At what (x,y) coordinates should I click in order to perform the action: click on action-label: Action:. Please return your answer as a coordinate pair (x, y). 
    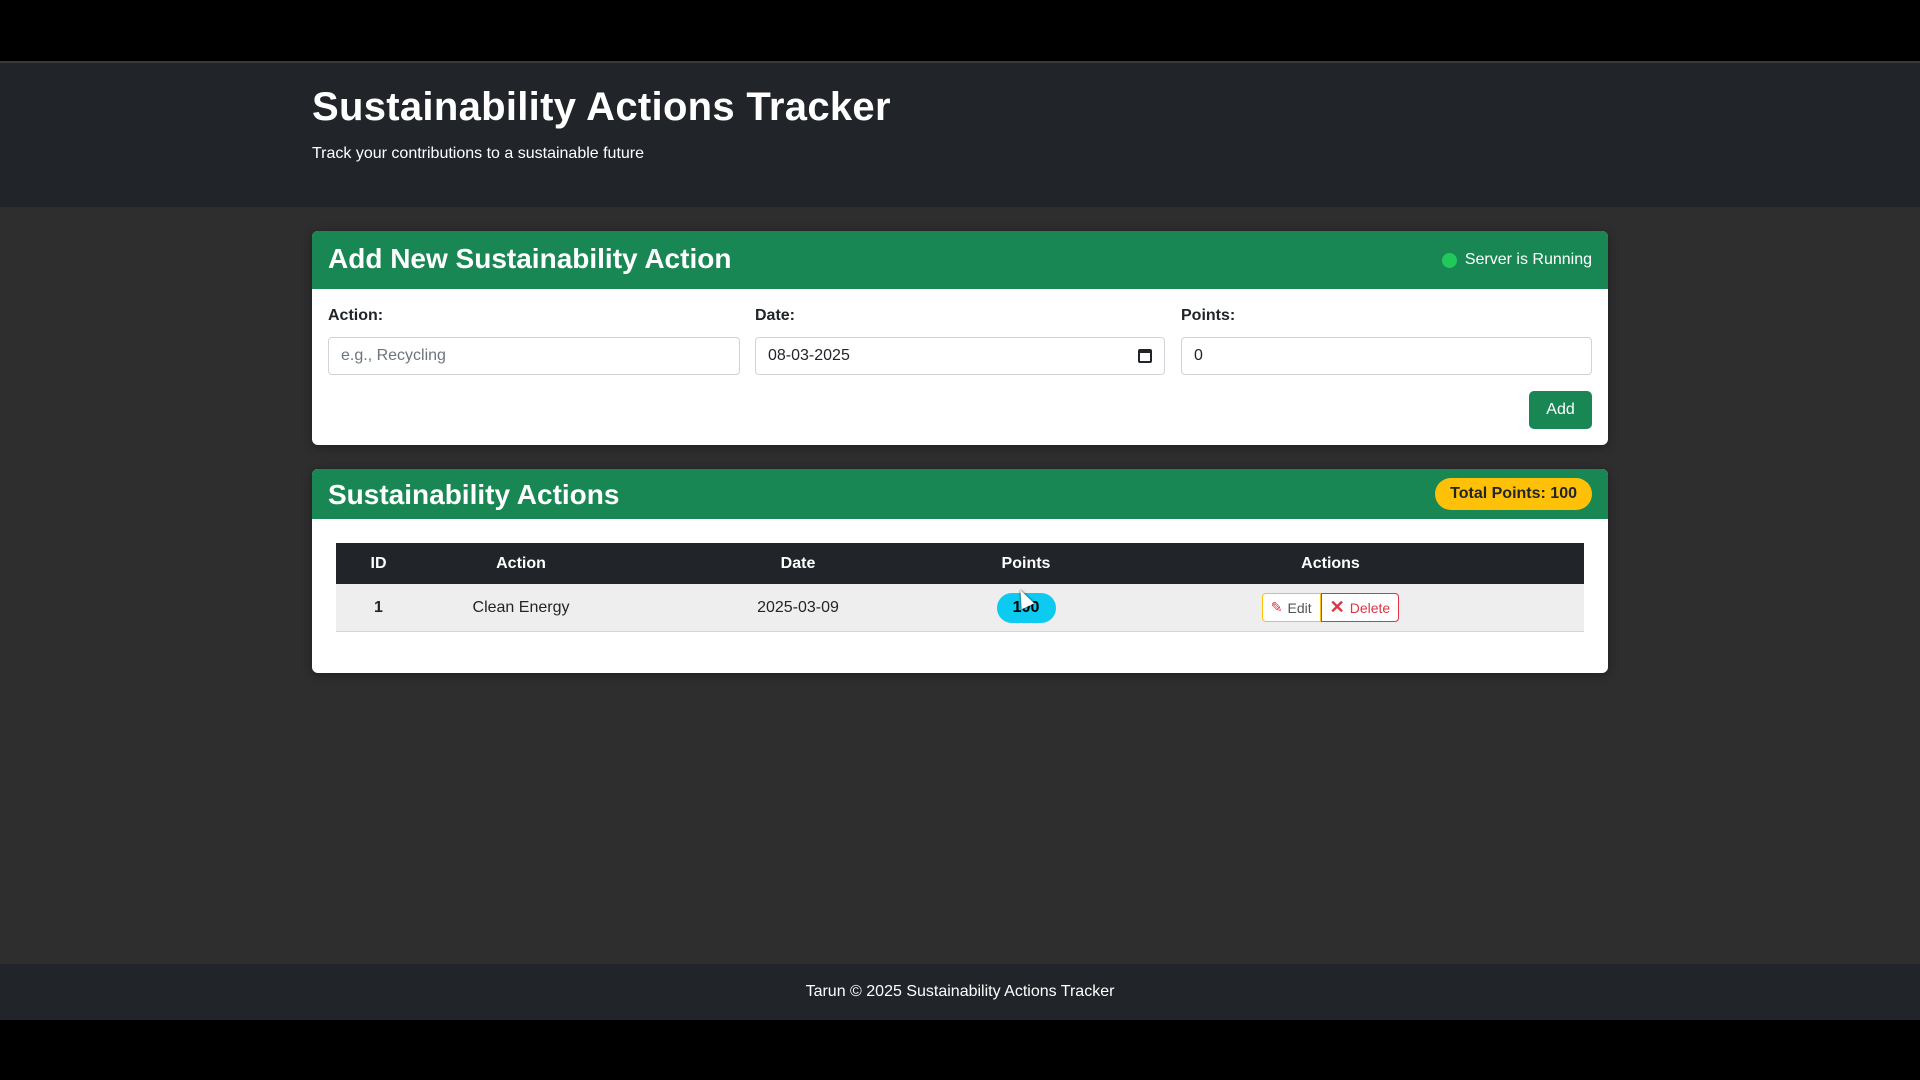
    Looking at the image, I should click on (356, 315).